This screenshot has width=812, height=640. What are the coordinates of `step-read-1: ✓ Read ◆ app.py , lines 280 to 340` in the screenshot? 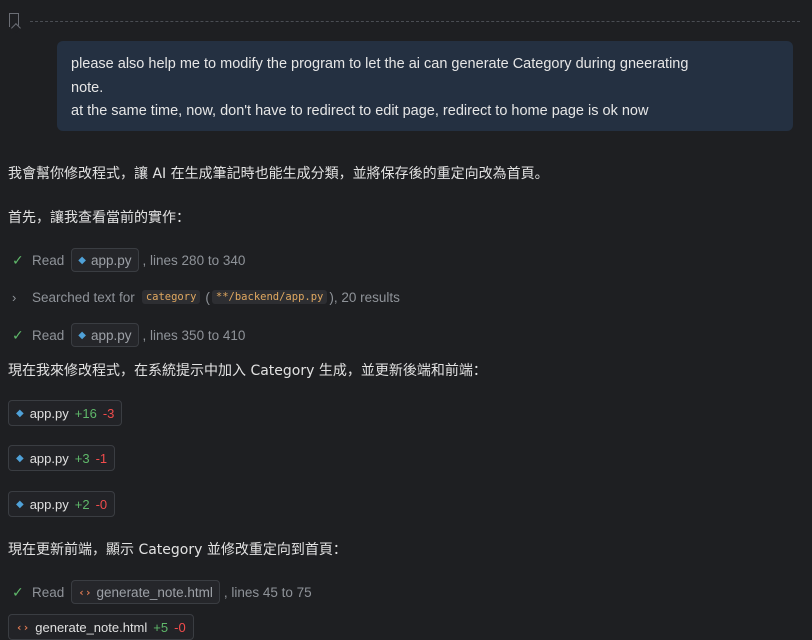 It's located at (128, 260).